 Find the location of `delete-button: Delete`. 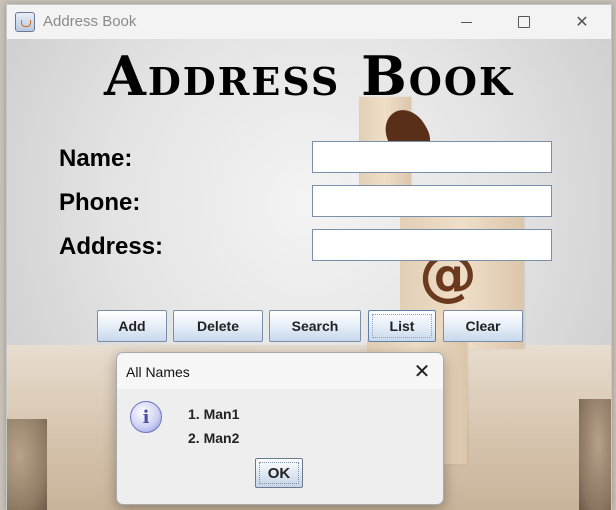

delete-button: Delete is located at coordinates (218, 326).